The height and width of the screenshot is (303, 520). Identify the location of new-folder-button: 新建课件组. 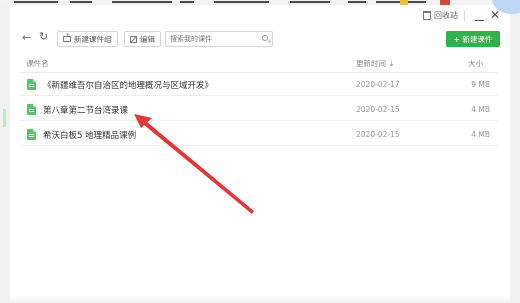
(87, 39).